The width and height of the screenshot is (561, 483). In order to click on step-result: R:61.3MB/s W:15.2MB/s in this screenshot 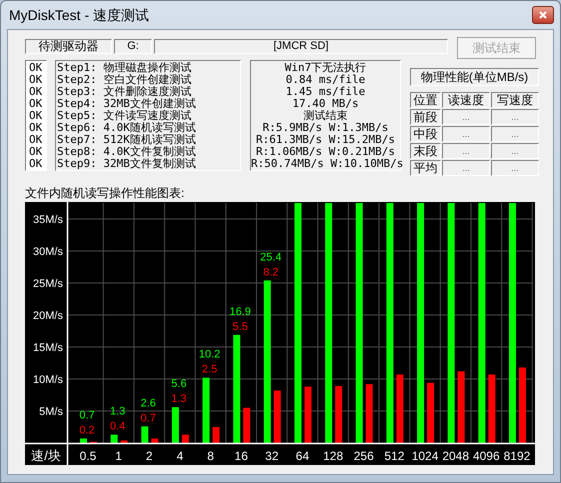, I will do `click(325, 140)`.